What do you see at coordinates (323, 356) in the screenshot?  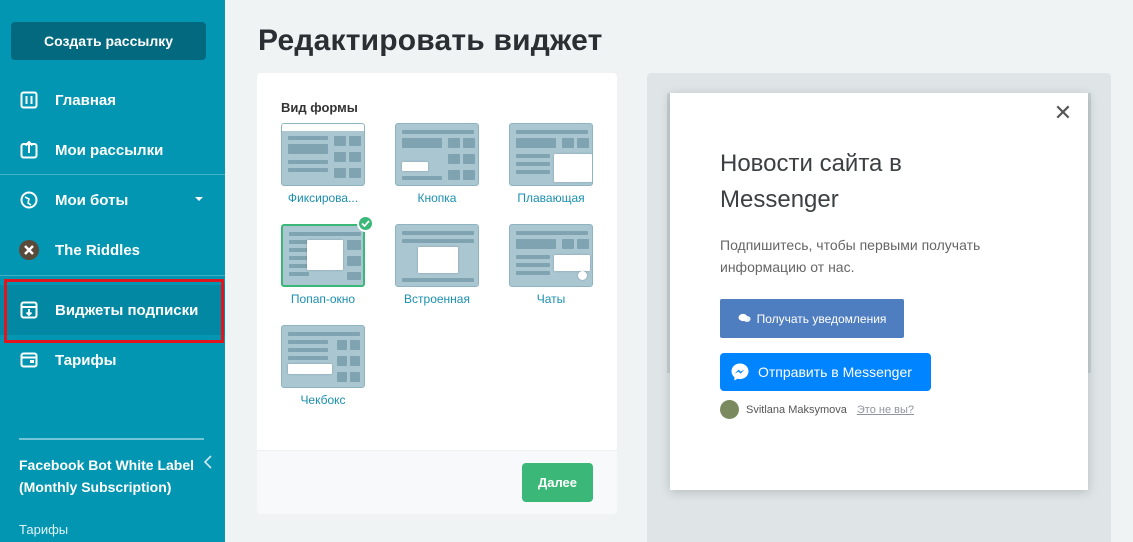 I see `checkbox-thumbnail` at bounding box center [323, 356].